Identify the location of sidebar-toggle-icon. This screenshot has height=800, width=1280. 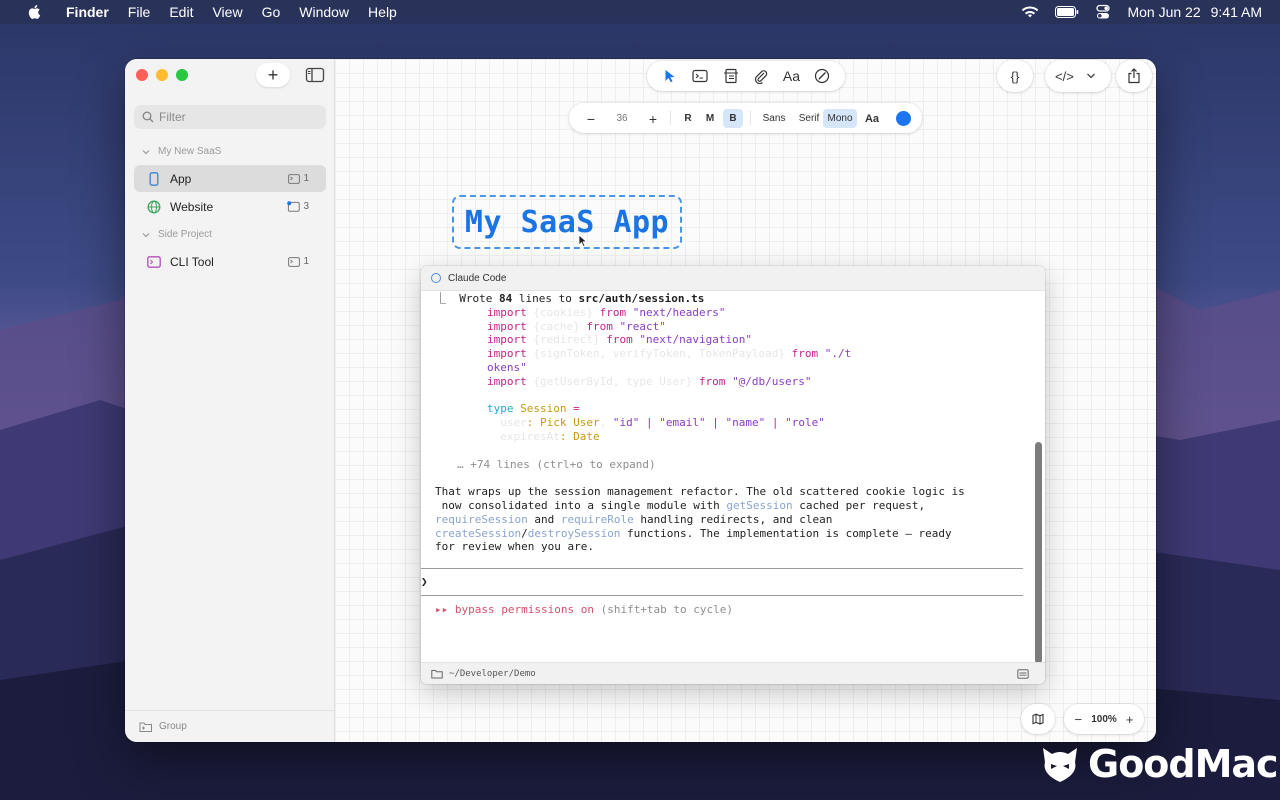
(315, 75).